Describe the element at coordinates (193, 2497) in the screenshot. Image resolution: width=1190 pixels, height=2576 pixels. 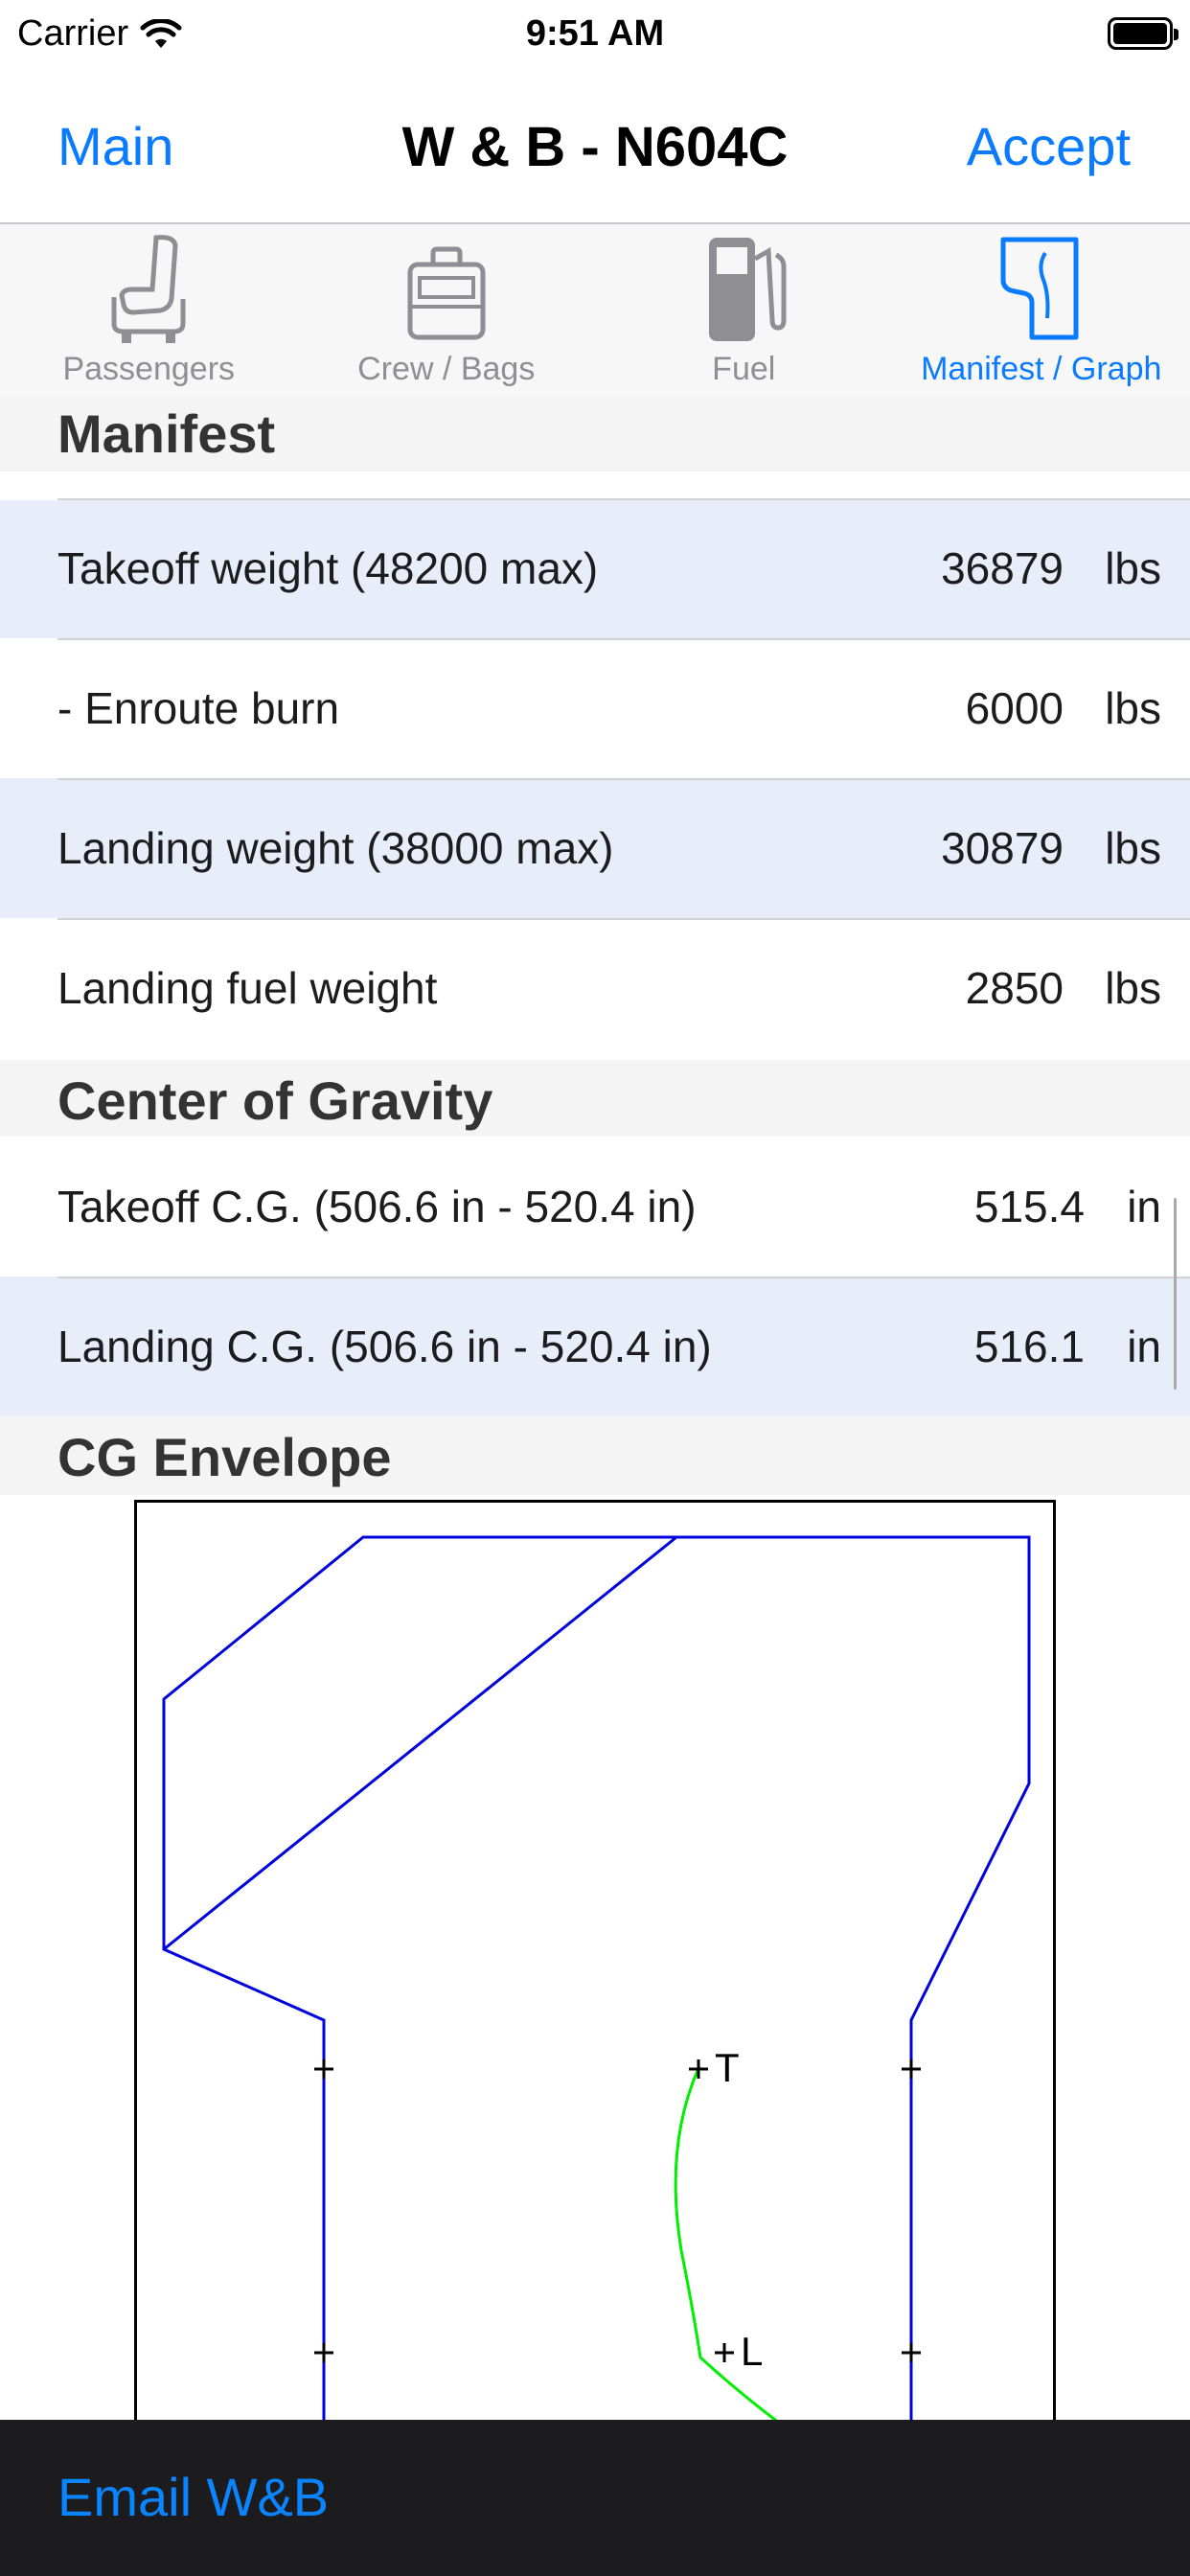
I see `email-wb-button: Email W&B` at that location.